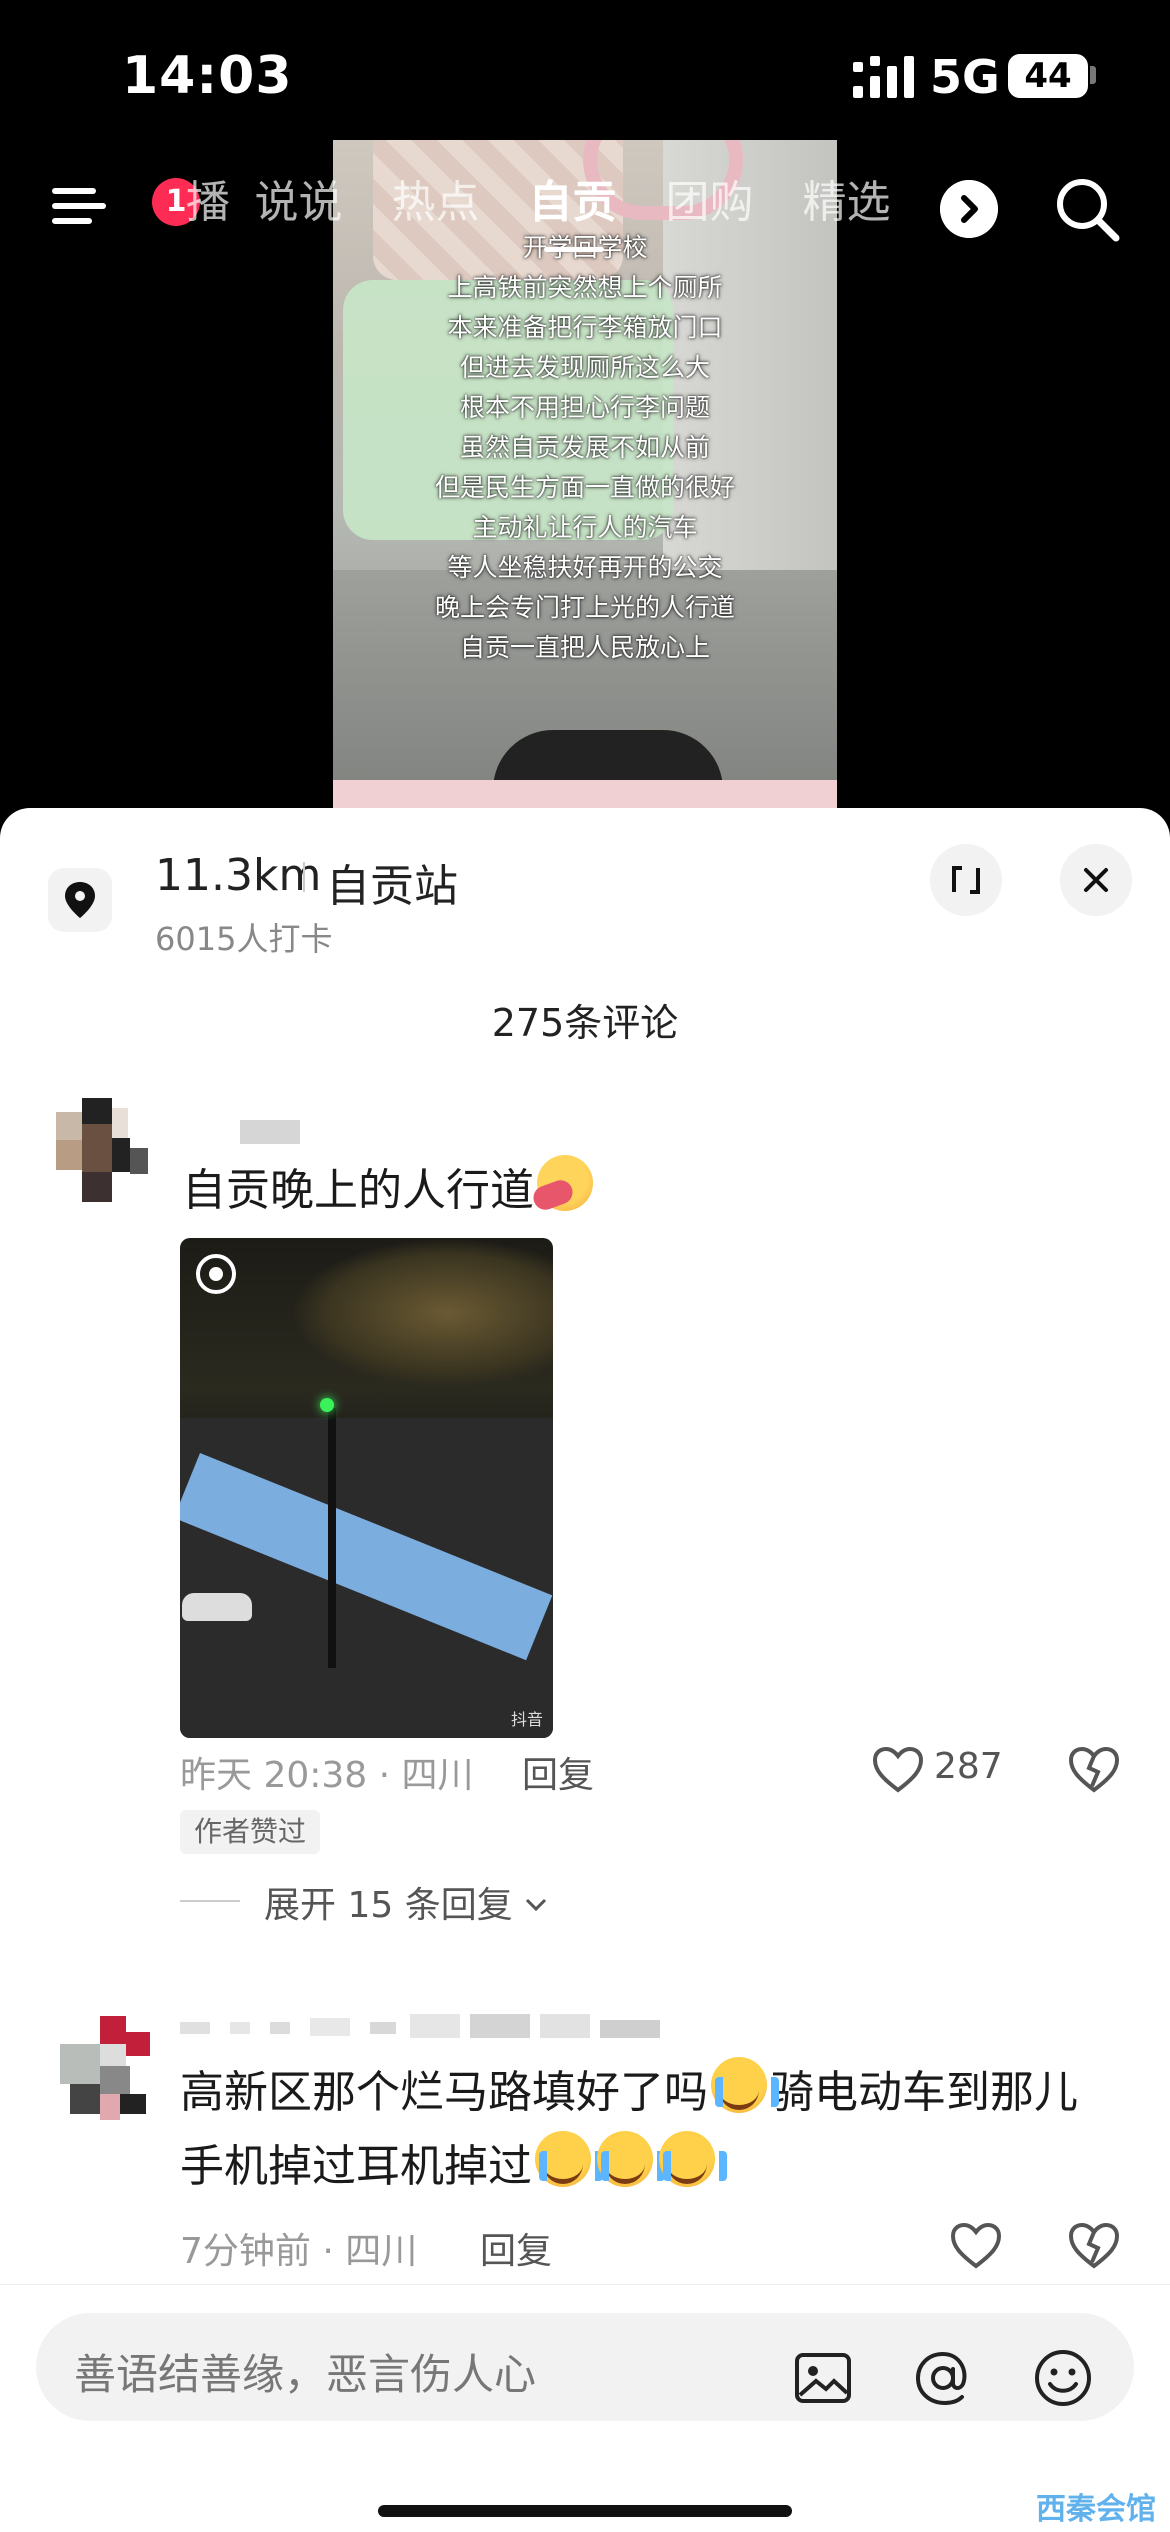 The height and width of the screenshot is (2532, 1170). What do you see at coordinates (1048, 76) in the screenshot?
I see `battery-icon: 44` at bounding box center [1048, 76].